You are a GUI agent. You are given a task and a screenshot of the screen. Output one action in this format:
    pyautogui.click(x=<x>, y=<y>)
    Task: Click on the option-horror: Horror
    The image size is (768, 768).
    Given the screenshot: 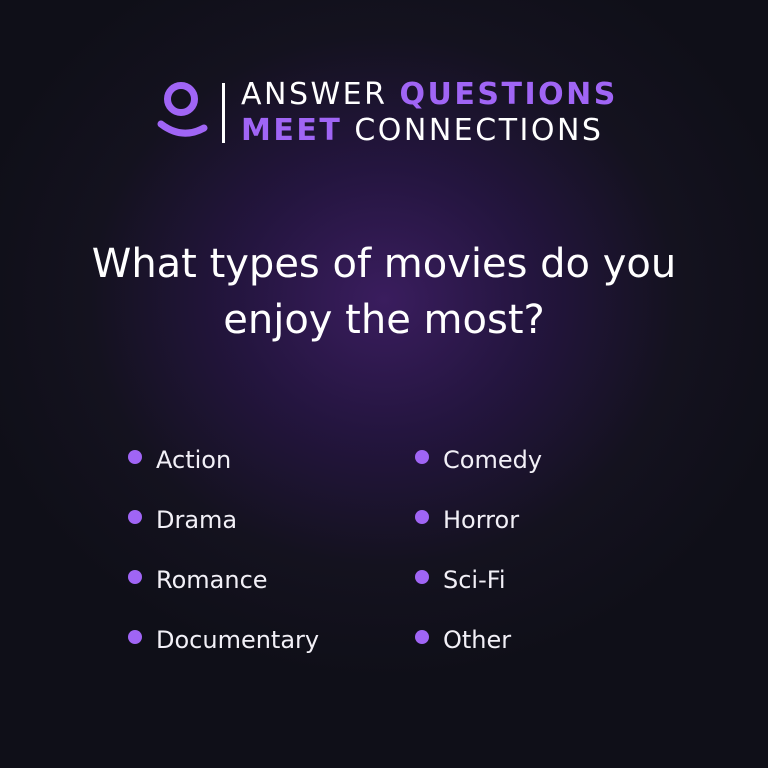 What is the action you would take?
    pyautogui.click(x=467, y=520)
    